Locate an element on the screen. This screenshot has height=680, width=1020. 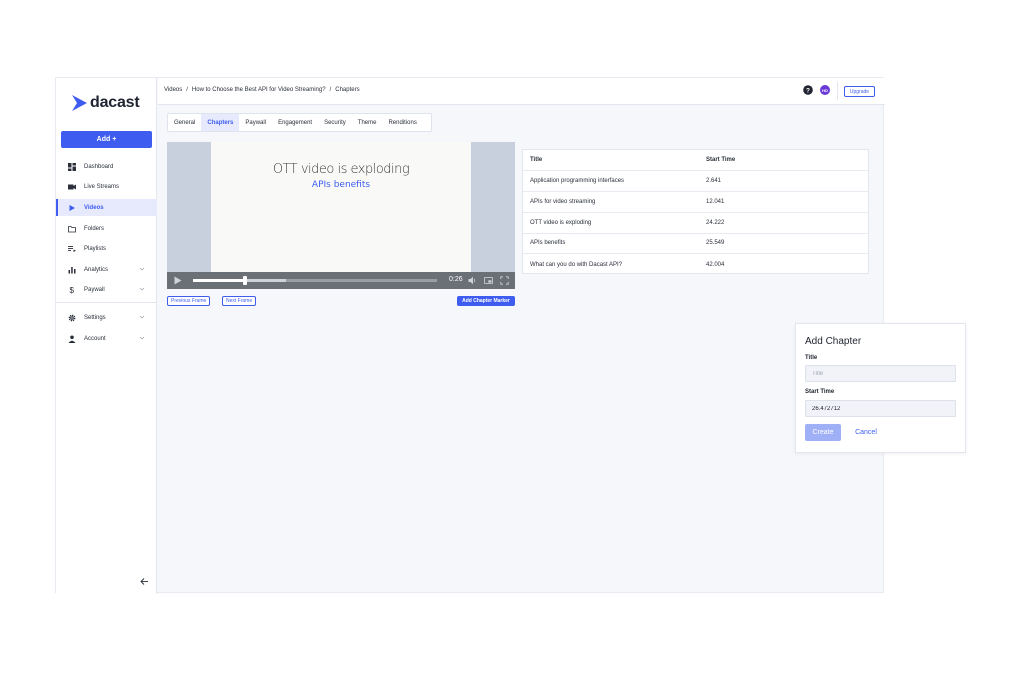
sidebar-item-label: Playlists is located at coordinates (95, 248).